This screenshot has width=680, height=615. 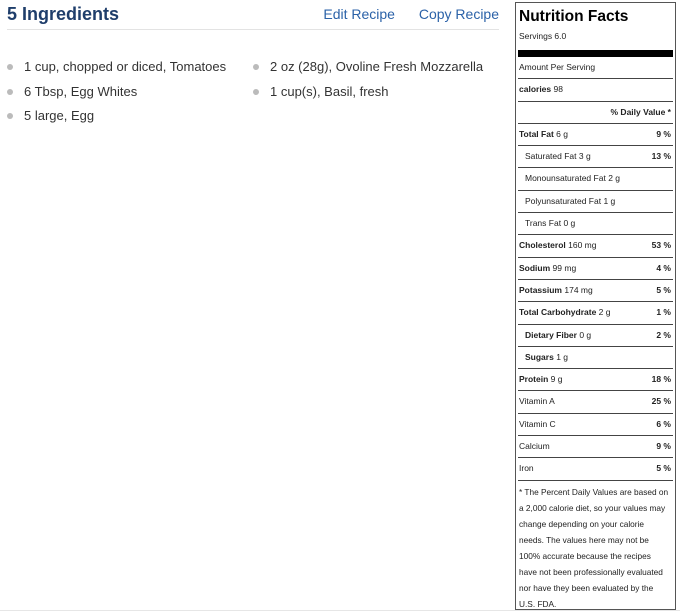 What do you see at coordinates (556, 379) in the screenshot?
I see `nutrient-amount: 9 g` at bounding box center [556, 379].